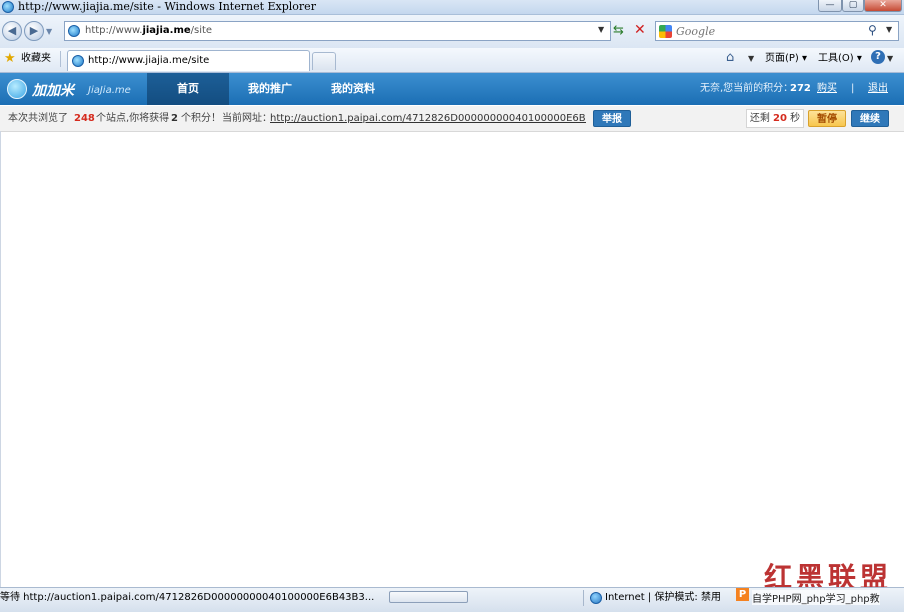 The width and height of the screenshot is (904, 612). What do you see at coordinates (201, 118) in the screenshot?
I see `points-text: 个积分！` at bounding box center [201, 118].